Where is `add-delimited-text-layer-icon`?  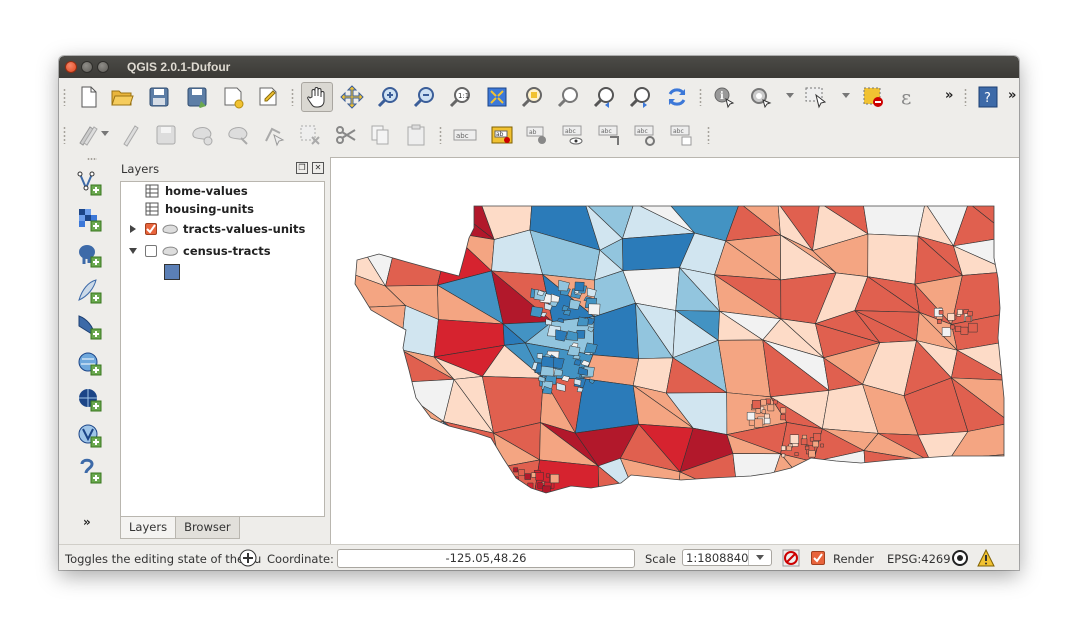
add-delimited-text-layer-icon is located at coordinates (89, 471).